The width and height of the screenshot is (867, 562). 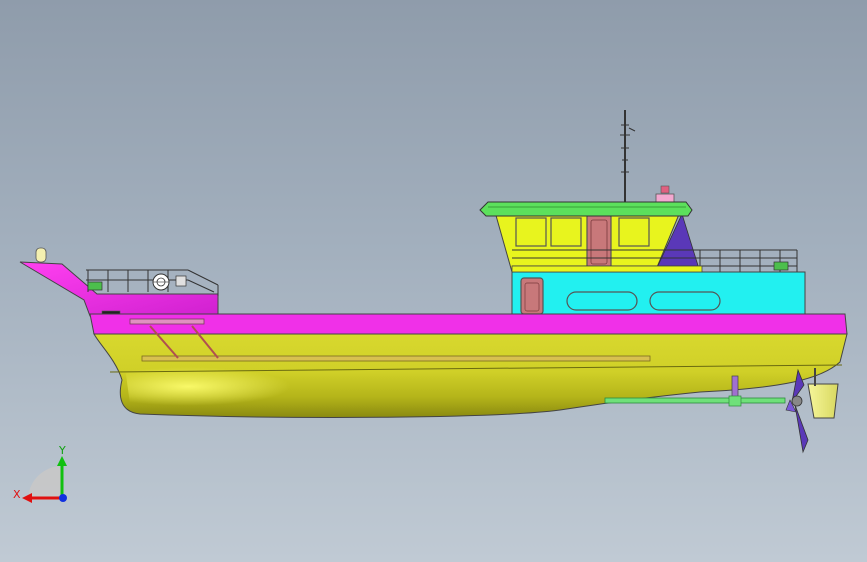 What do you see at coordinates (17, 494) in the screenshot?
I see `x-axis-label: X` at bounding box center [17, 494].